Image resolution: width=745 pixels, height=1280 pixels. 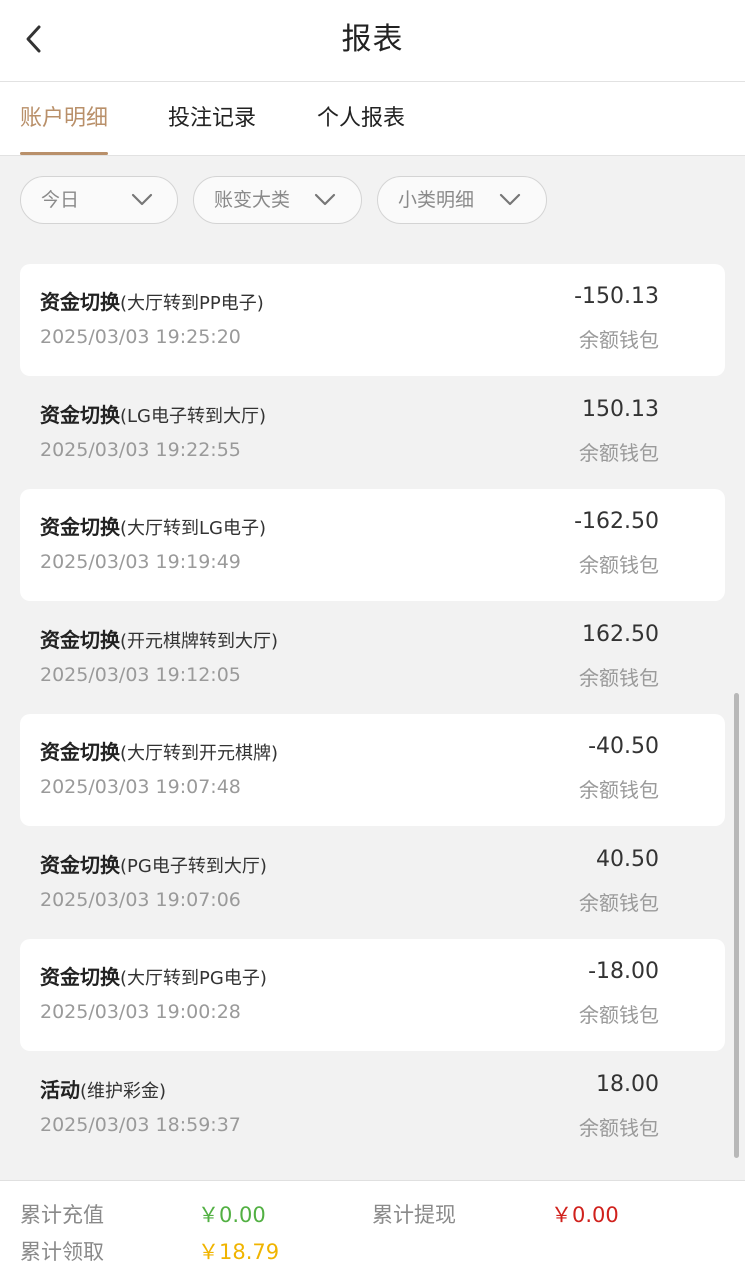 I want to click on filter-label: 账变大类, so click(x=252, y=200).